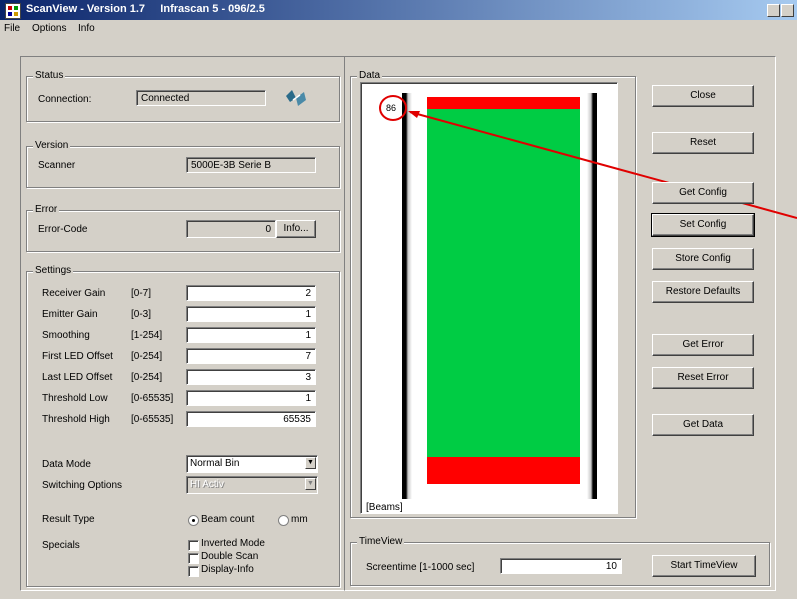 This screenshot has height=599, width=797. Describe the element at coordinates (773, 10) in the screenshot. I see `minimize-button` at that location.